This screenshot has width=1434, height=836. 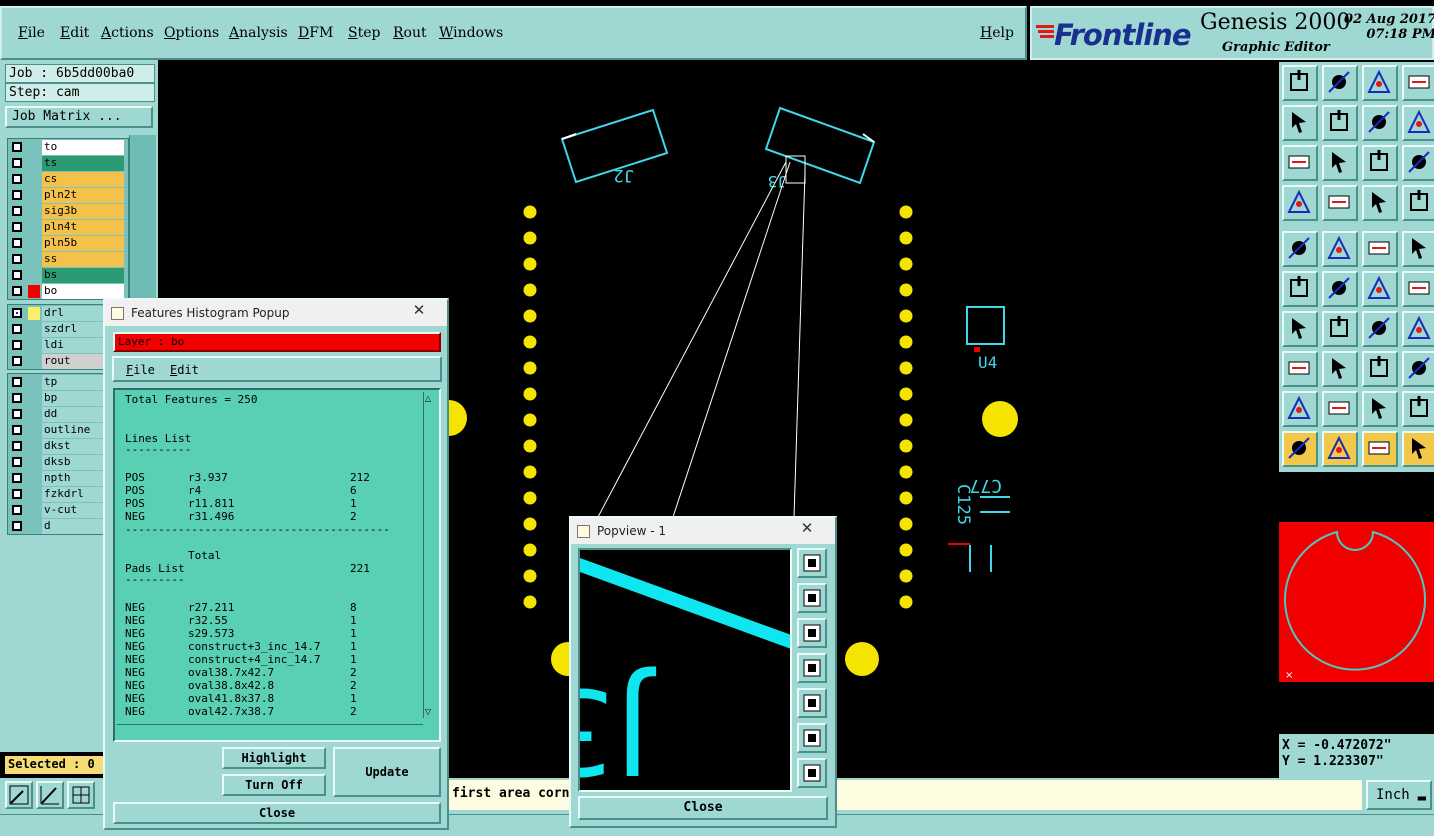 I want to click on zoom-center-button, so click(x=1340, y=163).